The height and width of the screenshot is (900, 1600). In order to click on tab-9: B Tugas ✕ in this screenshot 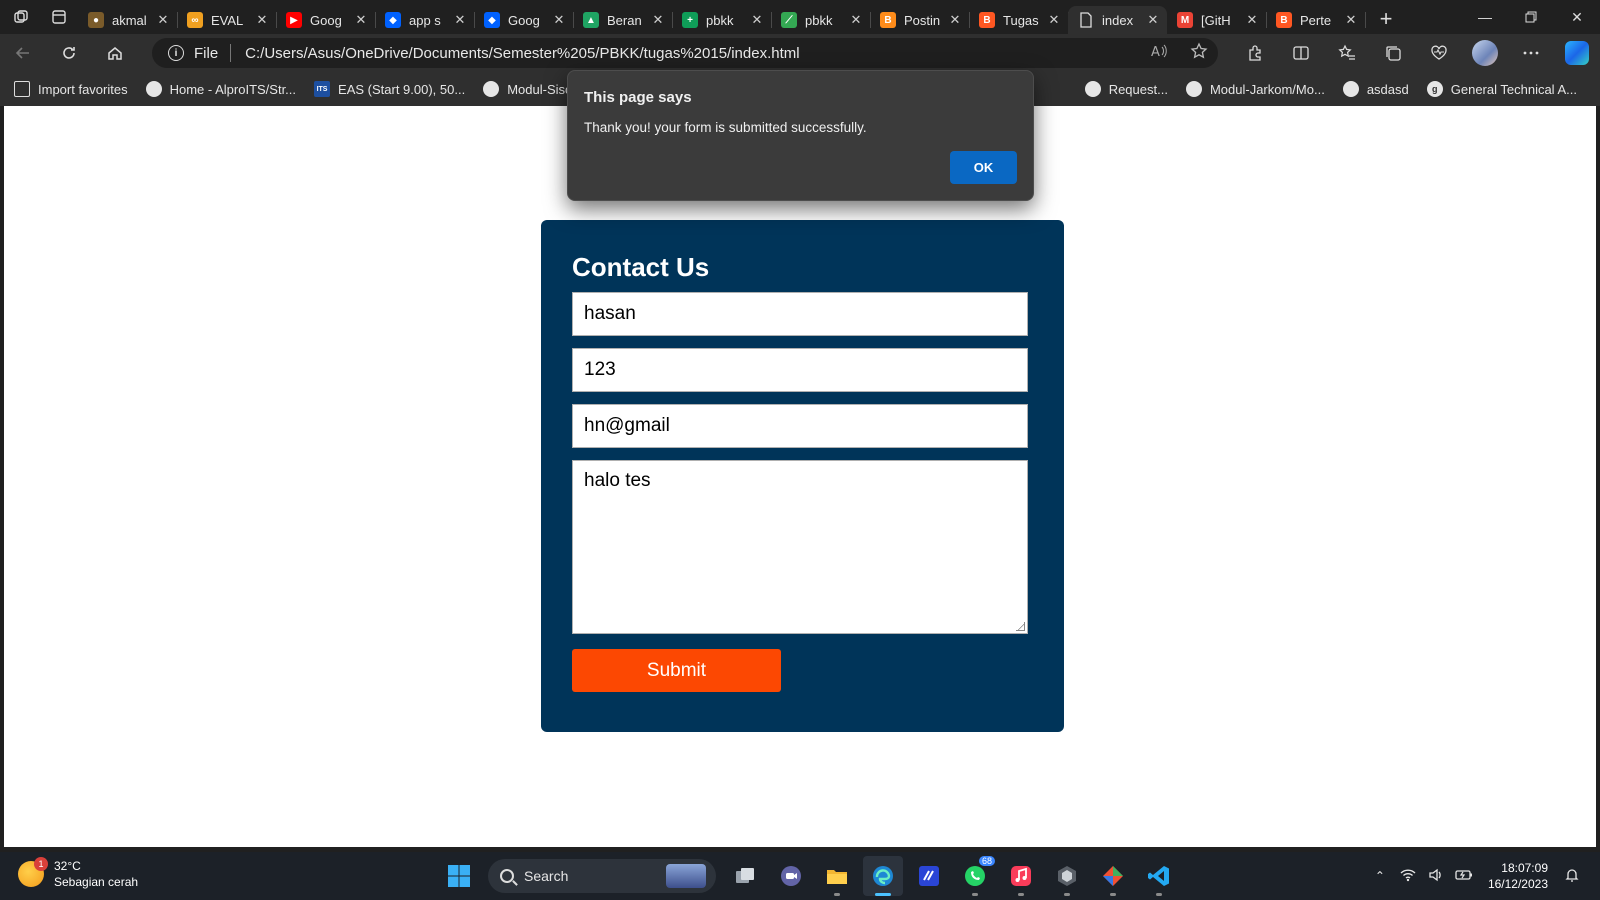, I will do `click(1019, 20)`.